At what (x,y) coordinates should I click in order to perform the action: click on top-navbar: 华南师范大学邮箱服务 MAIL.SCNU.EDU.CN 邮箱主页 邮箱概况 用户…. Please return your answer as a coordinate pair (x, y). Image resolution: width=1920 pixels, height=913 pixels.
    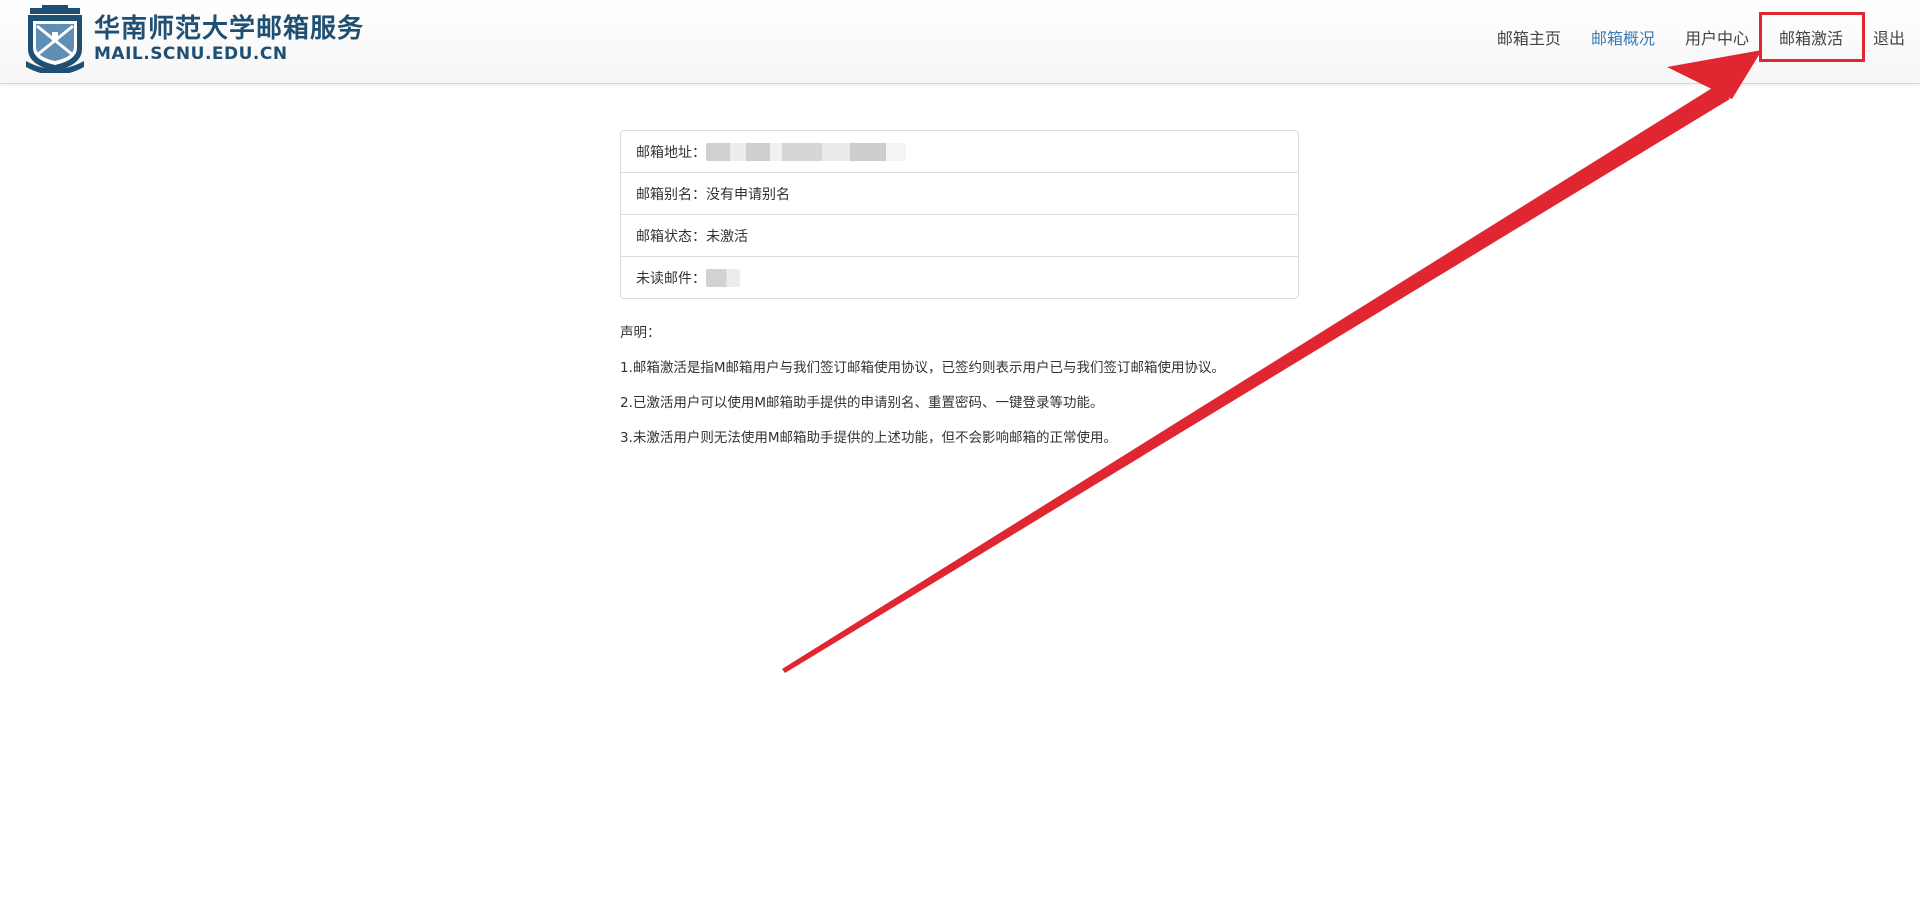
    Looking at the image, I should click on (960, 42).